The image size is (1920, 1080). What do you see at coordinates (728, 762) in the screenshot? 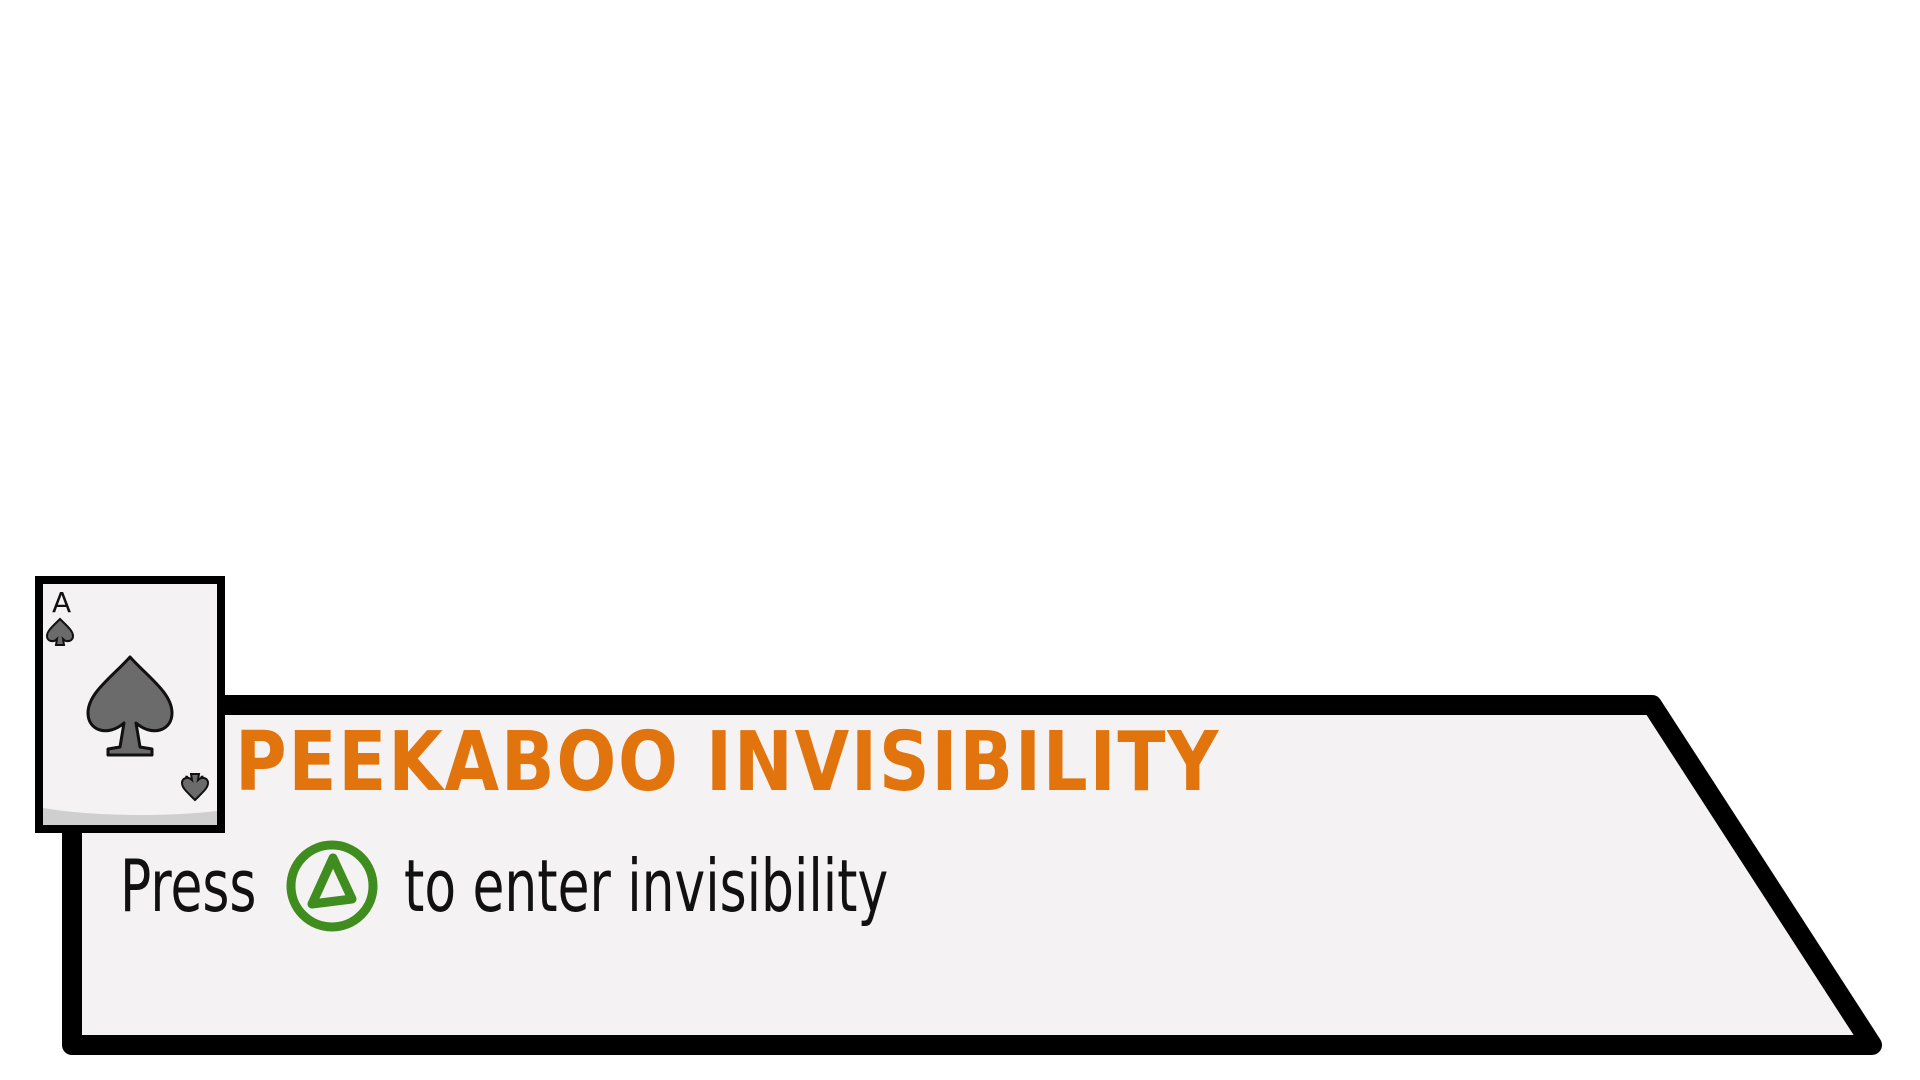
I see `ability-title: Peekaboo Invisibility` at bounding box center [728, 762].